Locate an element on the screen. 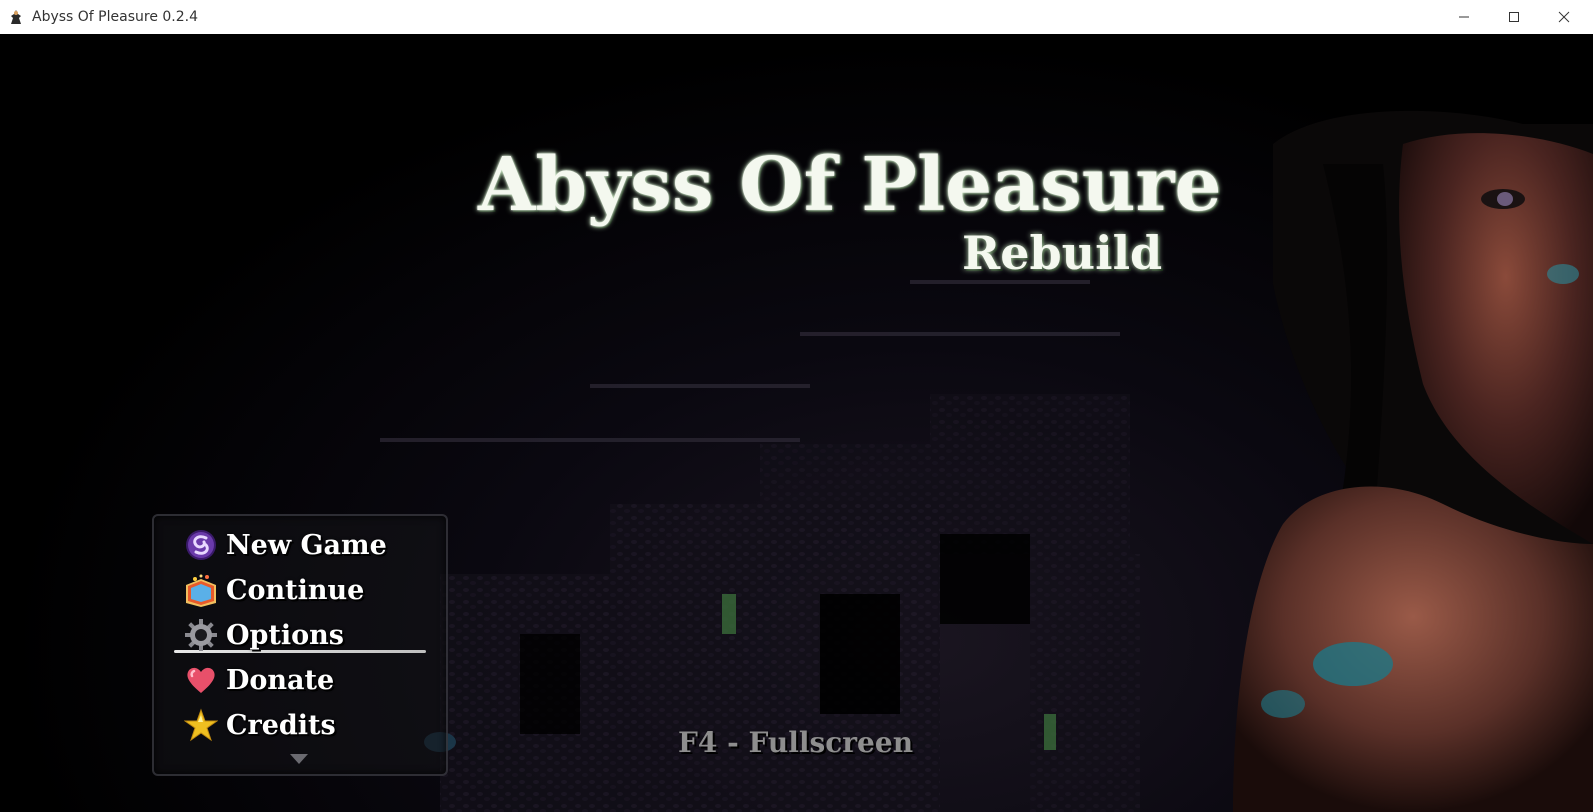 The height and width of the screenshot is (812, 1593). purple-swirl-icon is located at coordinates (201, 545).